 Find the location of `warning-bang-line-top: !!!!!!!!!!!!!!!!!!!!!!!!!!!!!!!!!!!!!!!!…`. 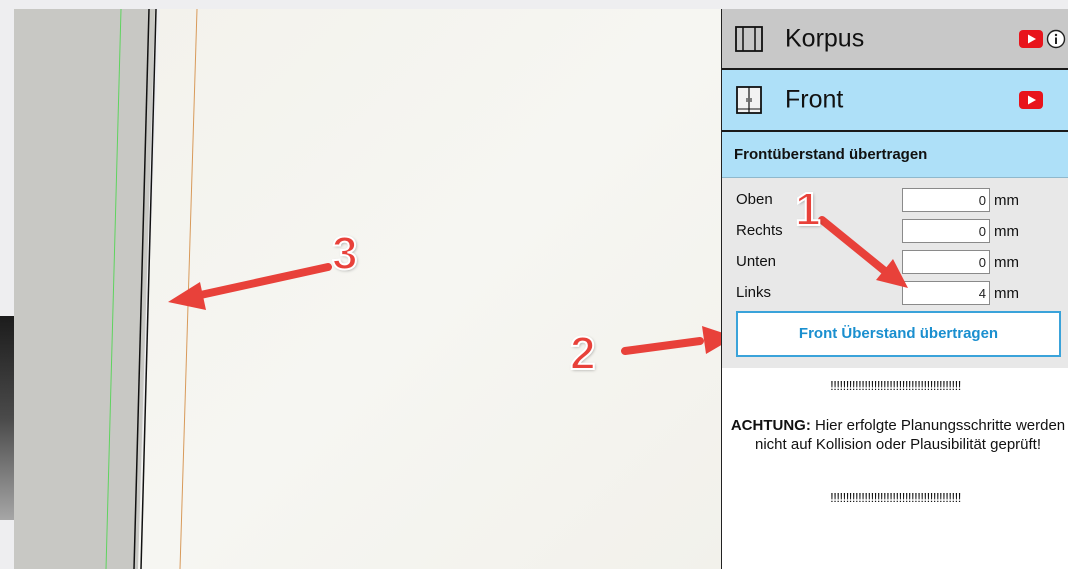

warning-bang-line-top: !!!!!!!!!!!!!!!!!!!!!!!!!!!!!!!!!!!!!!!!… is located at coordinates (895, 385).